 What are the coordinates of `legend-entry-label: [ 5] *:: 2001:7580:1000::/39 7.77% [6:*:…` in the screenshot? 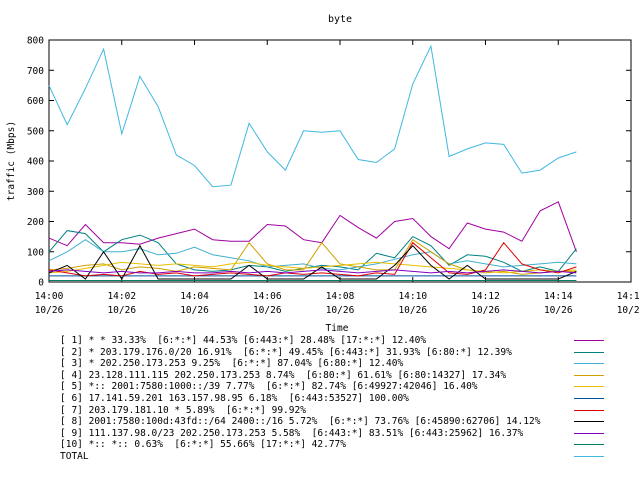 It's located at (269, 387).